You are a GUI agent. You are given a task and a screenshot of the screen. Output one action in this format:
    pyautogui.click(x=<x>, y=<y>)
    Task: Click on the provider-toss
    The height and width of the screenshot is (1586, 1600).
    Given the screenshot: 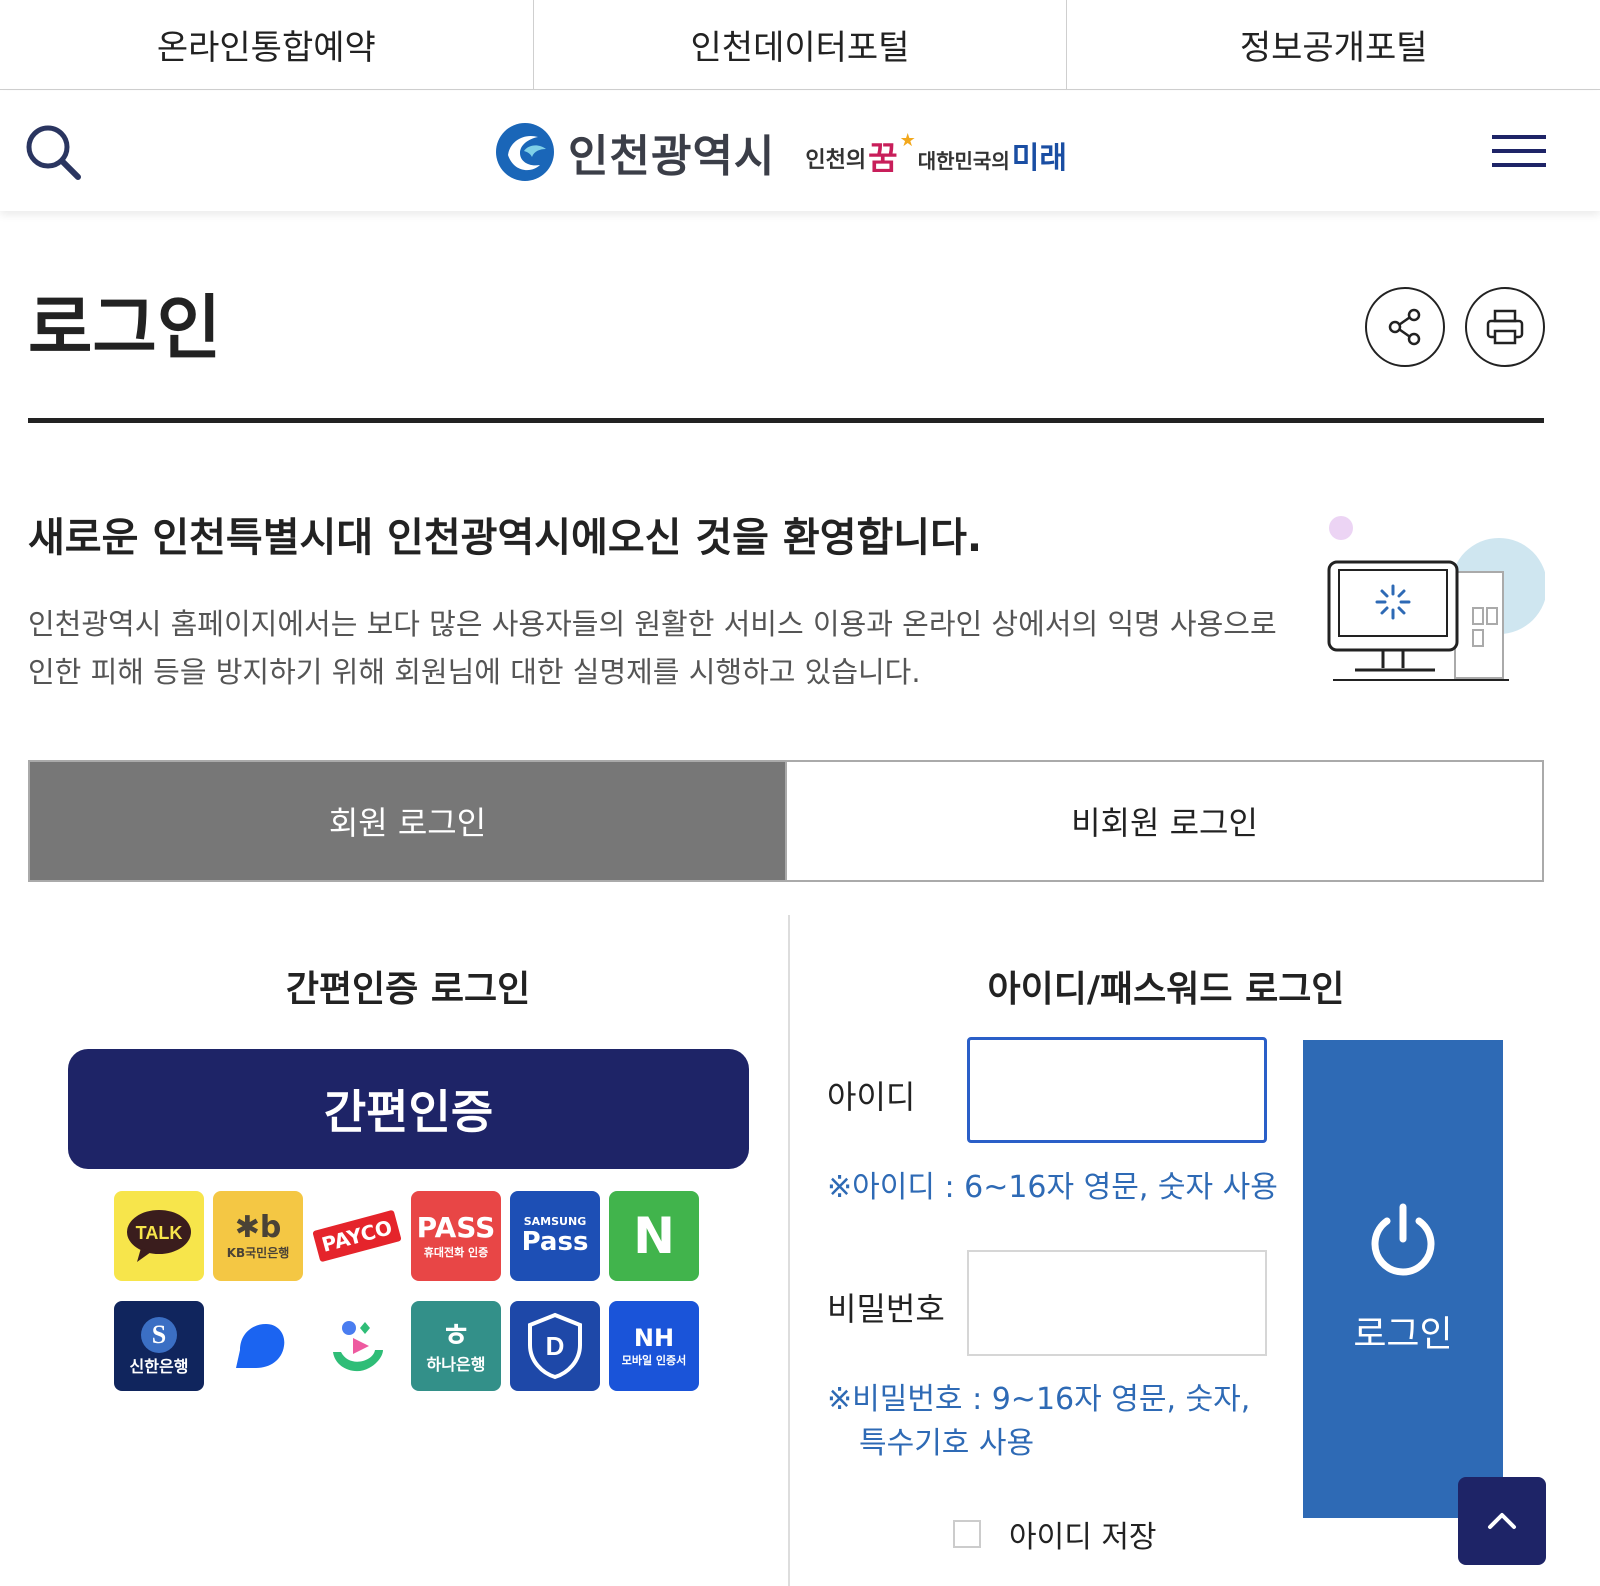 What is the action you would take?
    pyautogui.click(x=258, y=1346)
    